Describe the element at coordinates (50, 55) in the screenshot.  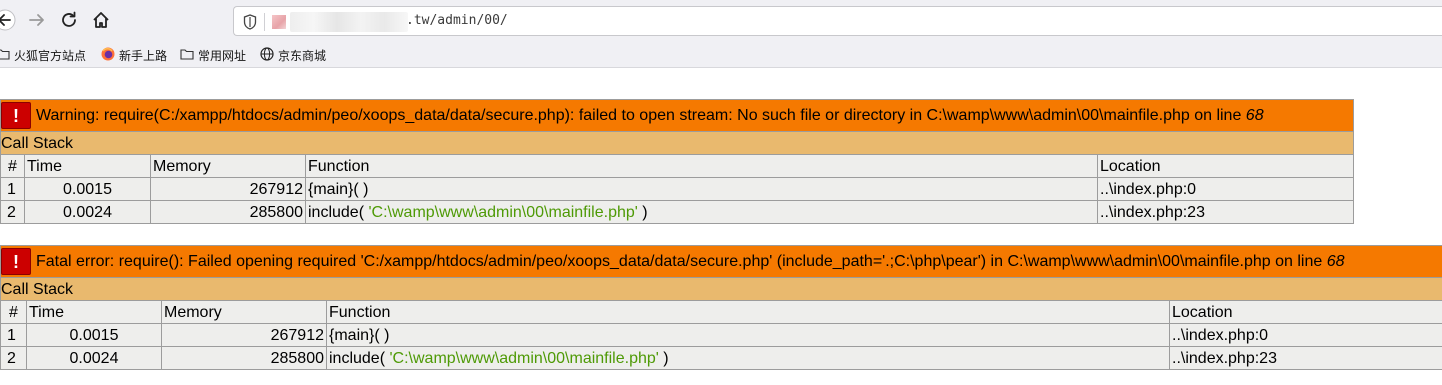
I see `bookmark-label: 火狐官方站点` at that location.